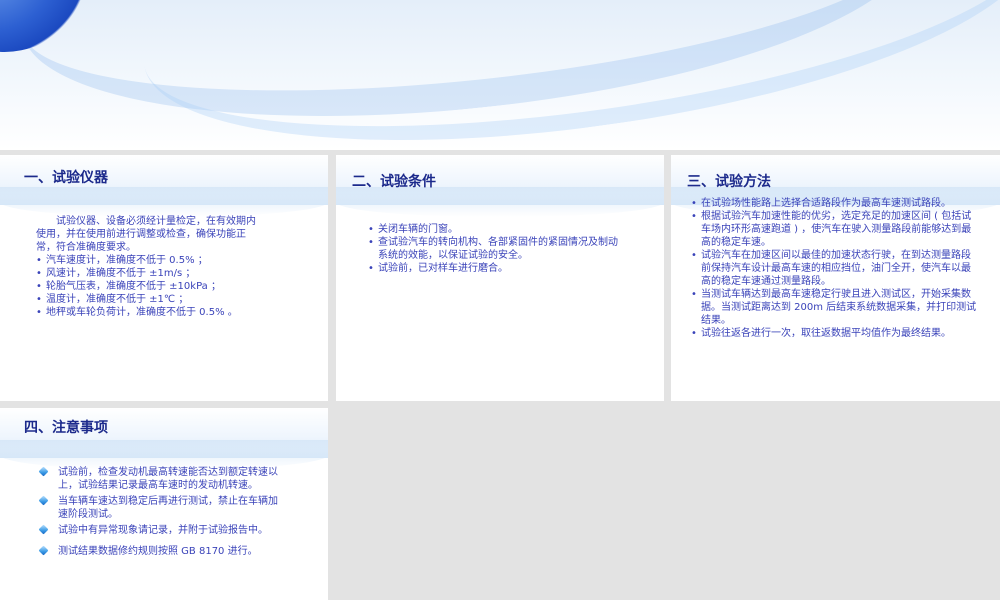 Image resolution: width=1000 pixels, height=600 pixels. I want to click on slide-title: 一、试验仪器, so click(66, 178).